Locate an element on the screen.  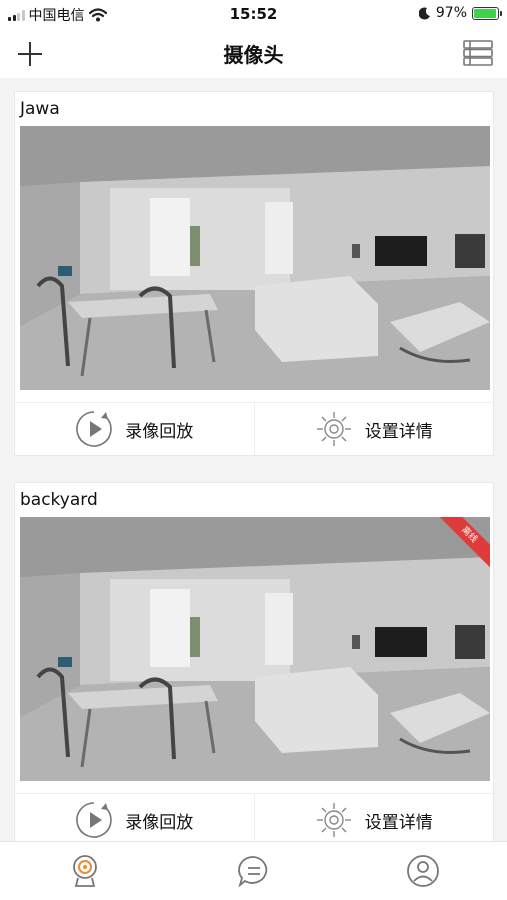
message-icon is located at coordinates (252, 872).